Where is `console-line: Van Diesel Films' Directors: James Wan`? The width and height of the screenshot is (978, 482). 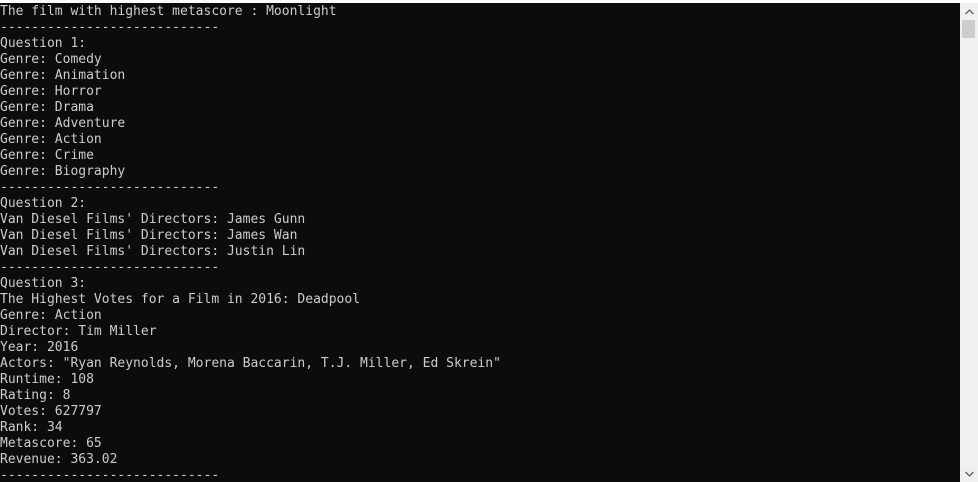 console-line: Van Diesel Films' Directors: James Wan is located at coordinates (149, 235).